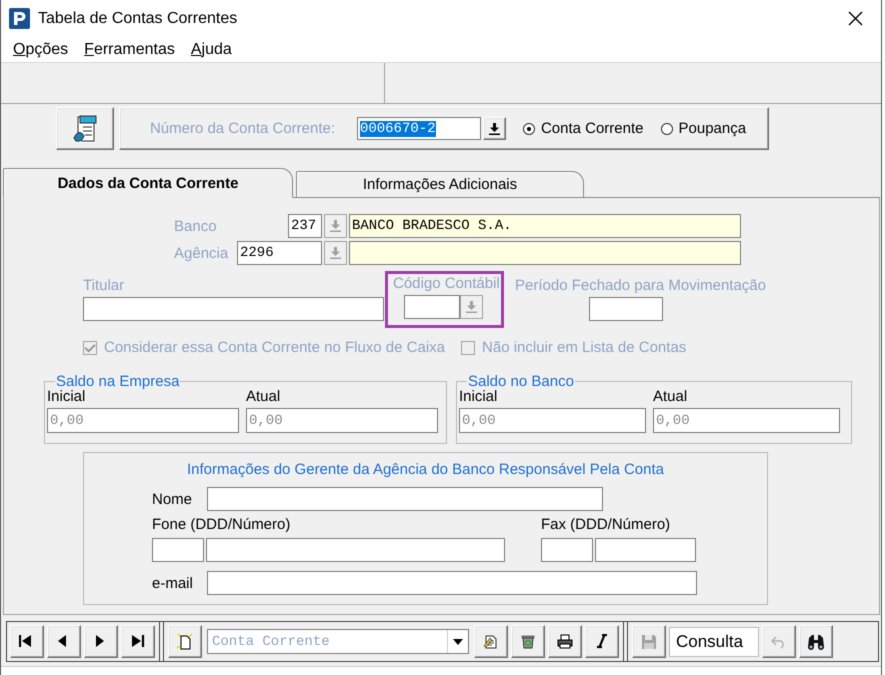 This screenshot has height=675, width=885. I want to click on app-icon, so click(19, 18).